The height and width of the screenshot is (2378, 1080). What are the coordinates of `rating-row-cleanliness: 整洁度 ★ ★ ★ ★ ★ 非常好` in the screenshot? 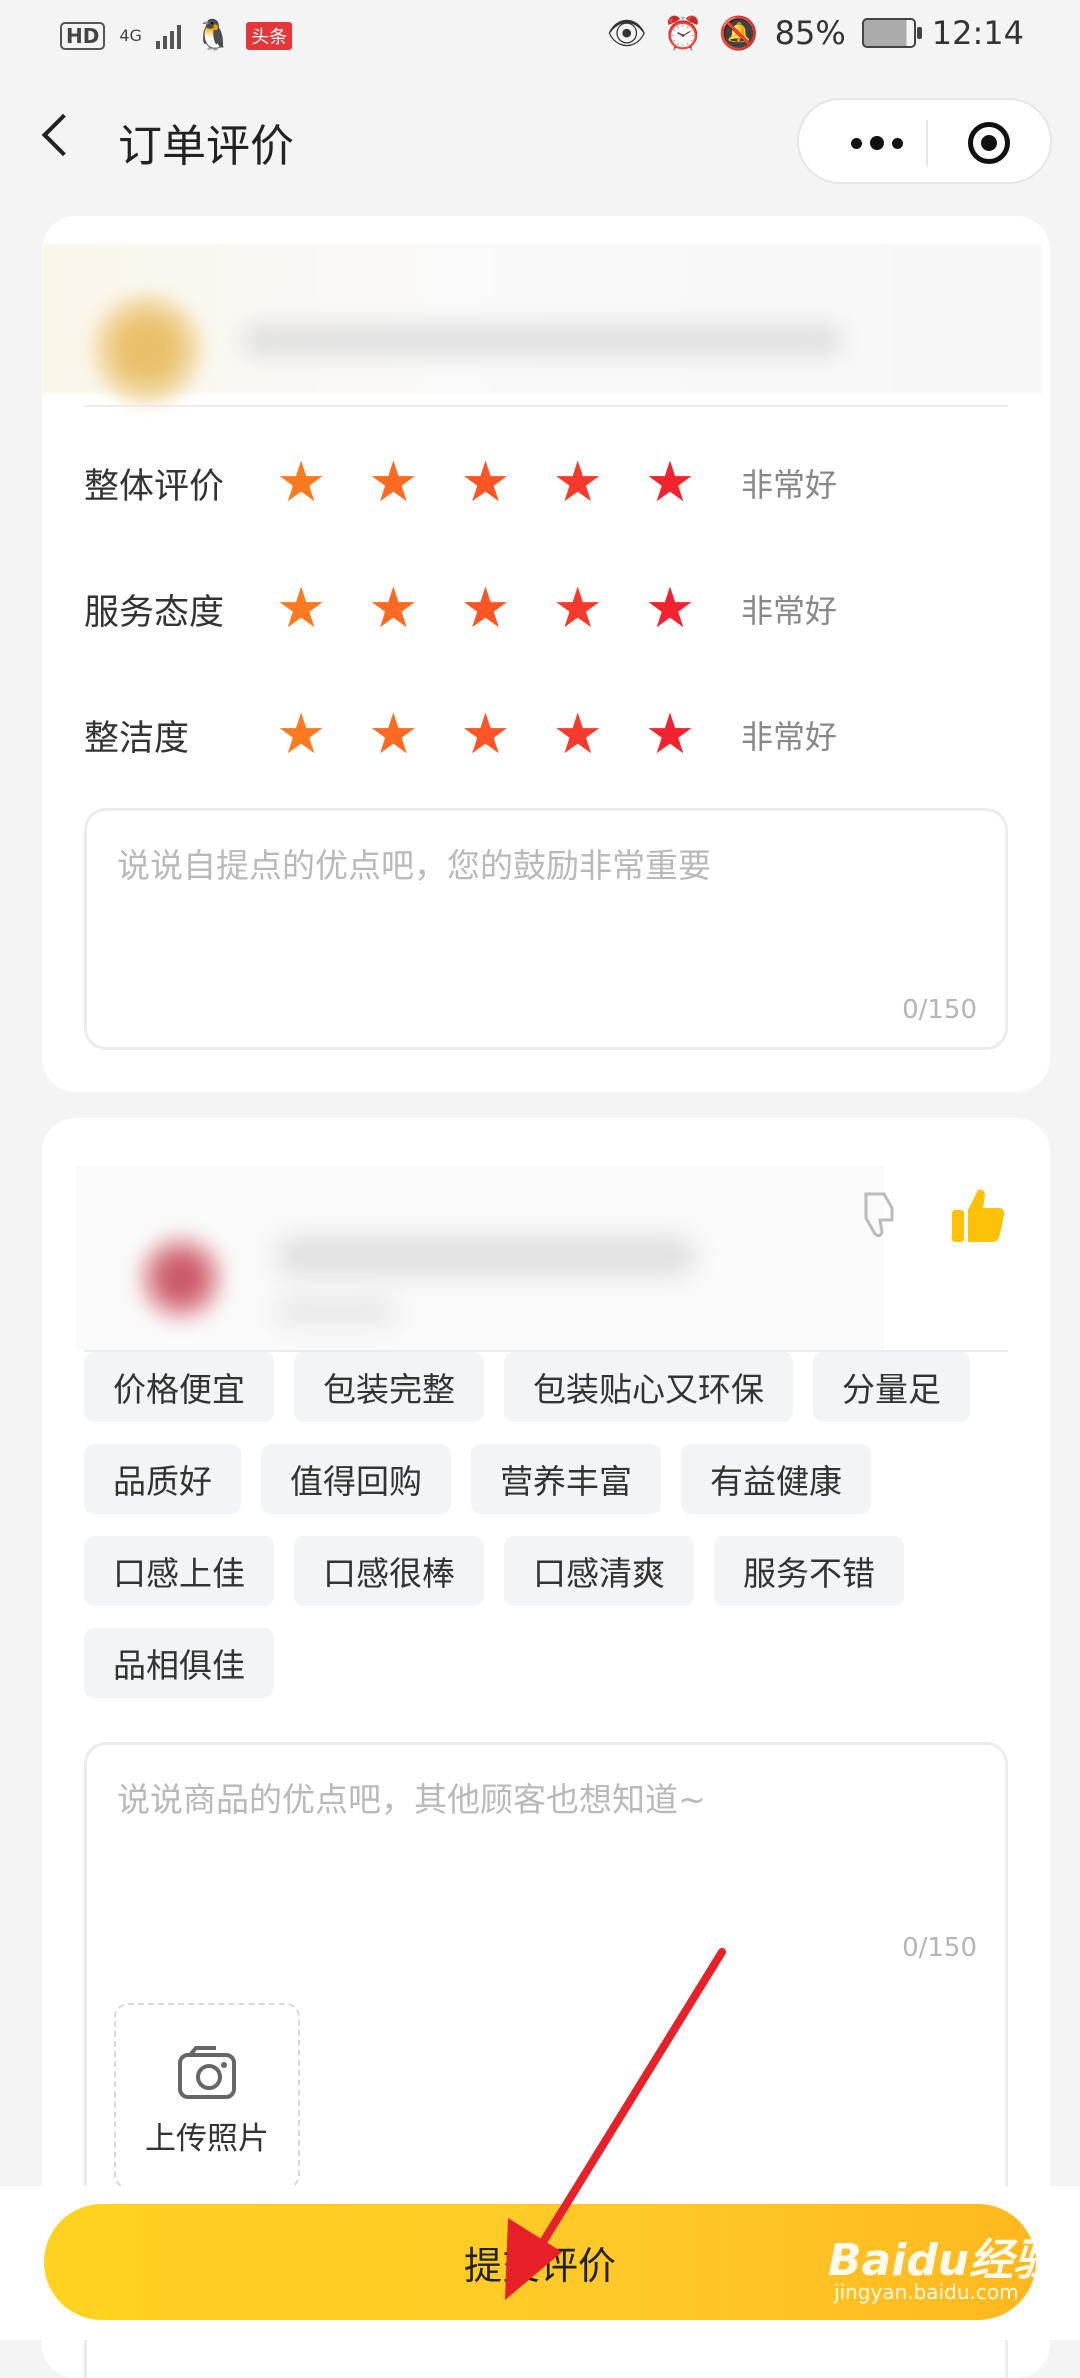 It's located at (534, 735).